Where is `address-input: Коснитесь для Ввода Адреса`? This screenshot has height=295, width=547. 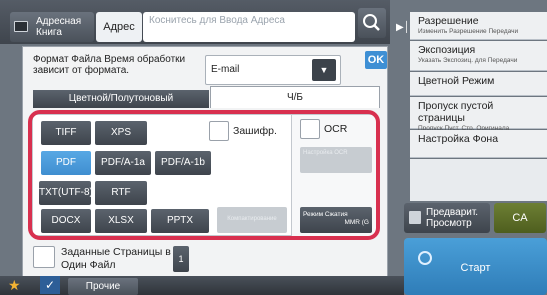
address-input: Коснитесь для Ввода Адреса is located at coordinates (249, 27).